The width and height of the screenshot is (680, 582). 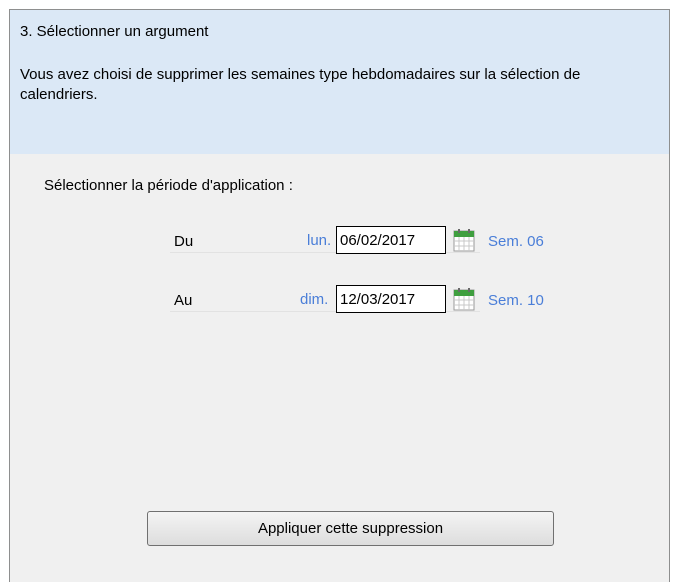 I want to click on from-date-input, so click(x=391, y=240).